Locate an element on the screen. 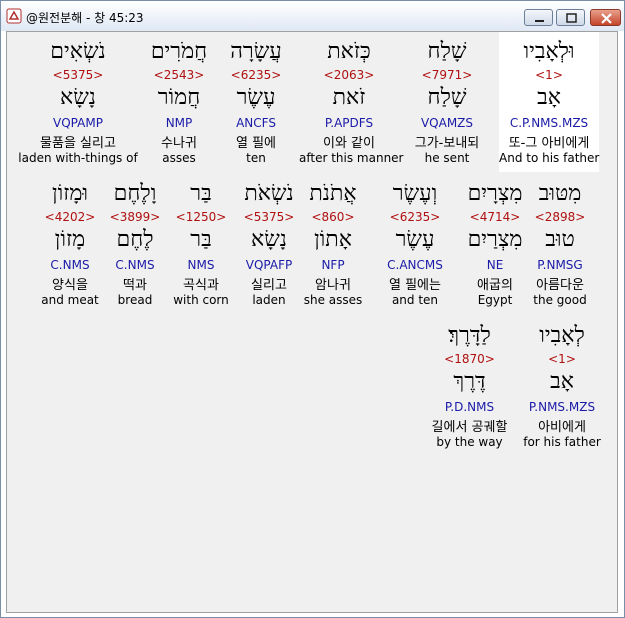 The image size is (625, 618). word-cell: נֹשְׂאֹת <5375> נָשָׂא VQPAFP 실리고 laden is located at coordinates (269, 244).